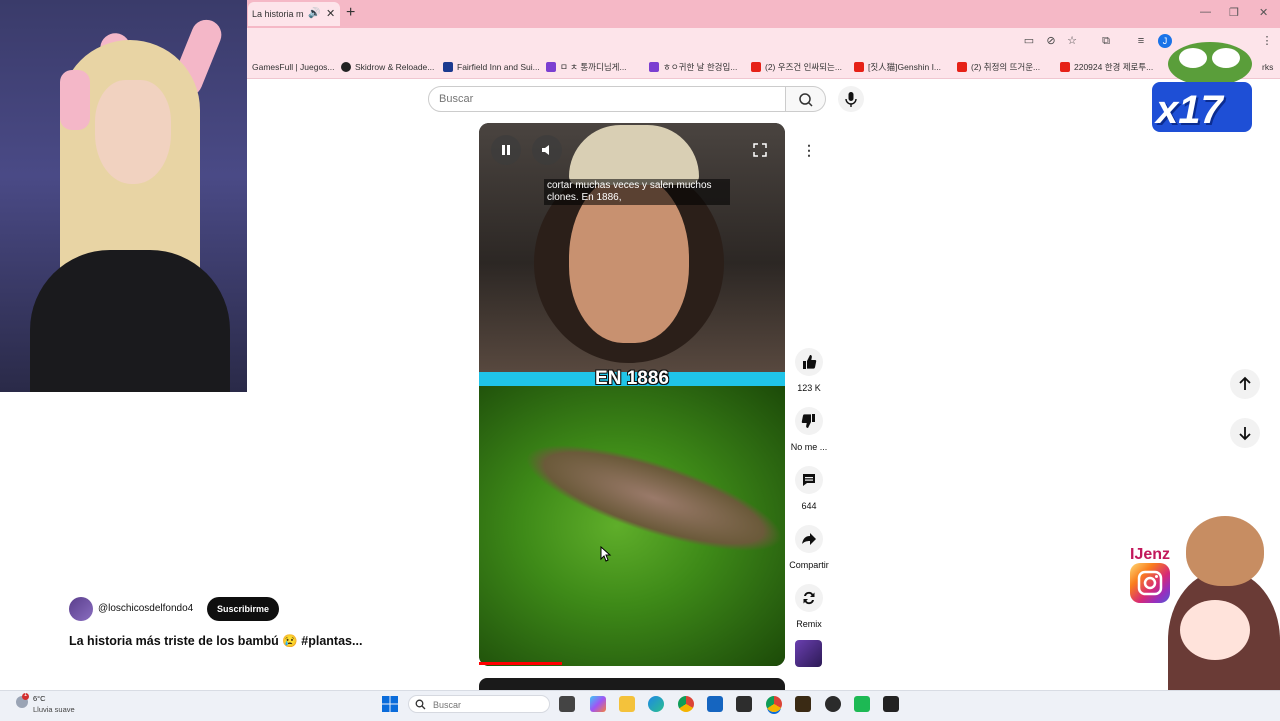  What do you see at coordinates (803, 704) in the screenshot?
I see `game-icon` at bounding box center [803, 704].